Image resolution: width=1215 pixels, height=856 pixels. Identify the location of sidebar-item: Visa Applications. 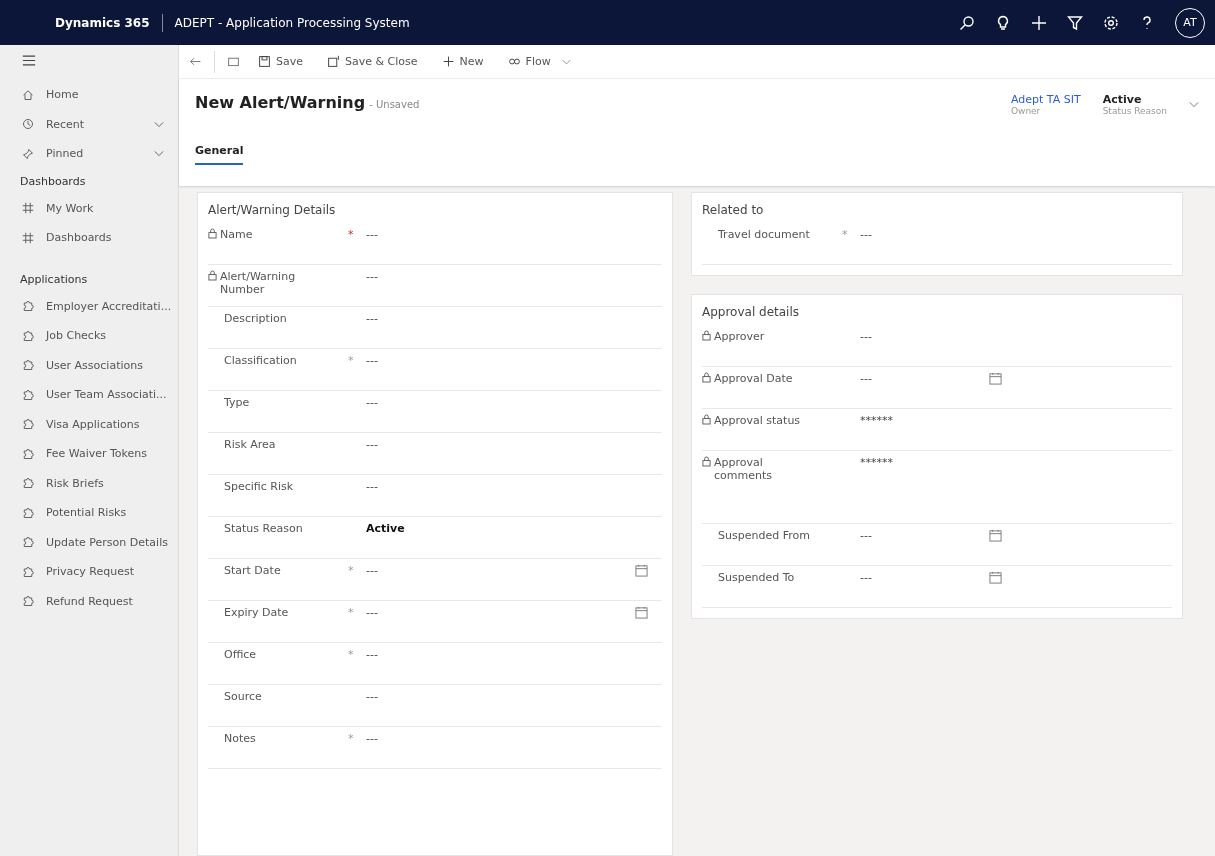
(89, 424).